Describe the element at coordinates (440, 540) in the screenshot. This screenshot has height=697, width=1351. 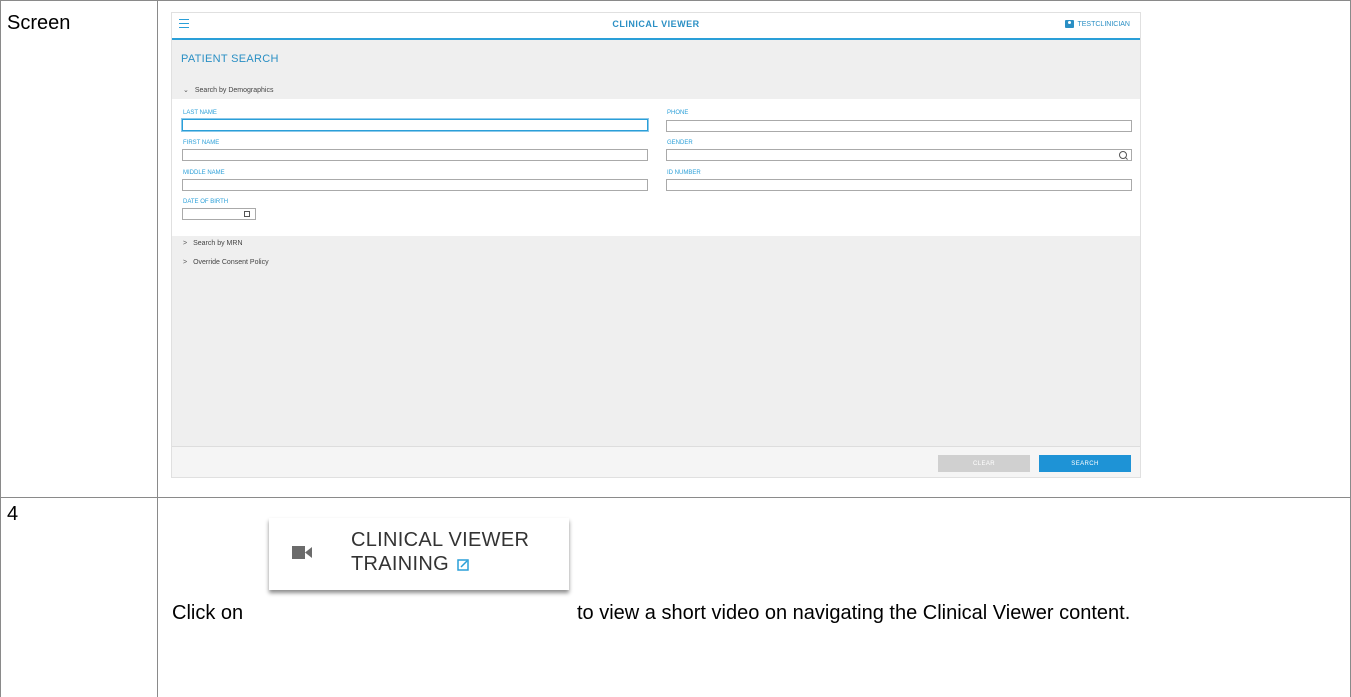
I see `training-label-line1: CLINICAL VIEWER` at that location.